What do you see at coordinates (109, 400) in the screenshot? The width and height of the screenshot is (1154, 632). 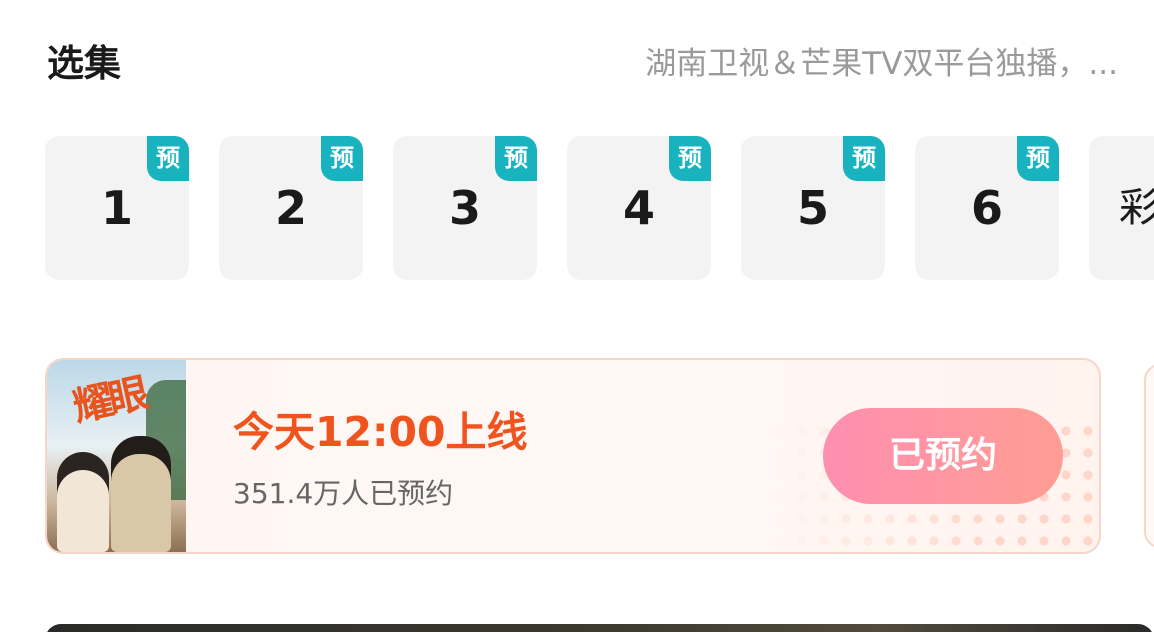 I see `poster-logo: 耀眼` at bounding box center [109, 400].